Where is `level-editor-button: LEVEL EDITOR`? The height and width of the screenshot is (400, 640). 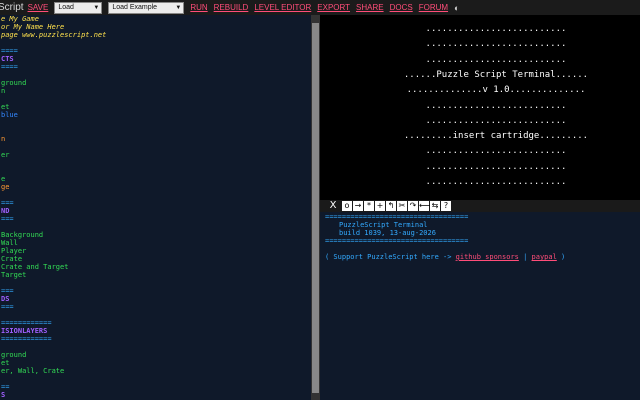
level-editor-button: LEVEL EDITOR is located at coordinates (282, 7).